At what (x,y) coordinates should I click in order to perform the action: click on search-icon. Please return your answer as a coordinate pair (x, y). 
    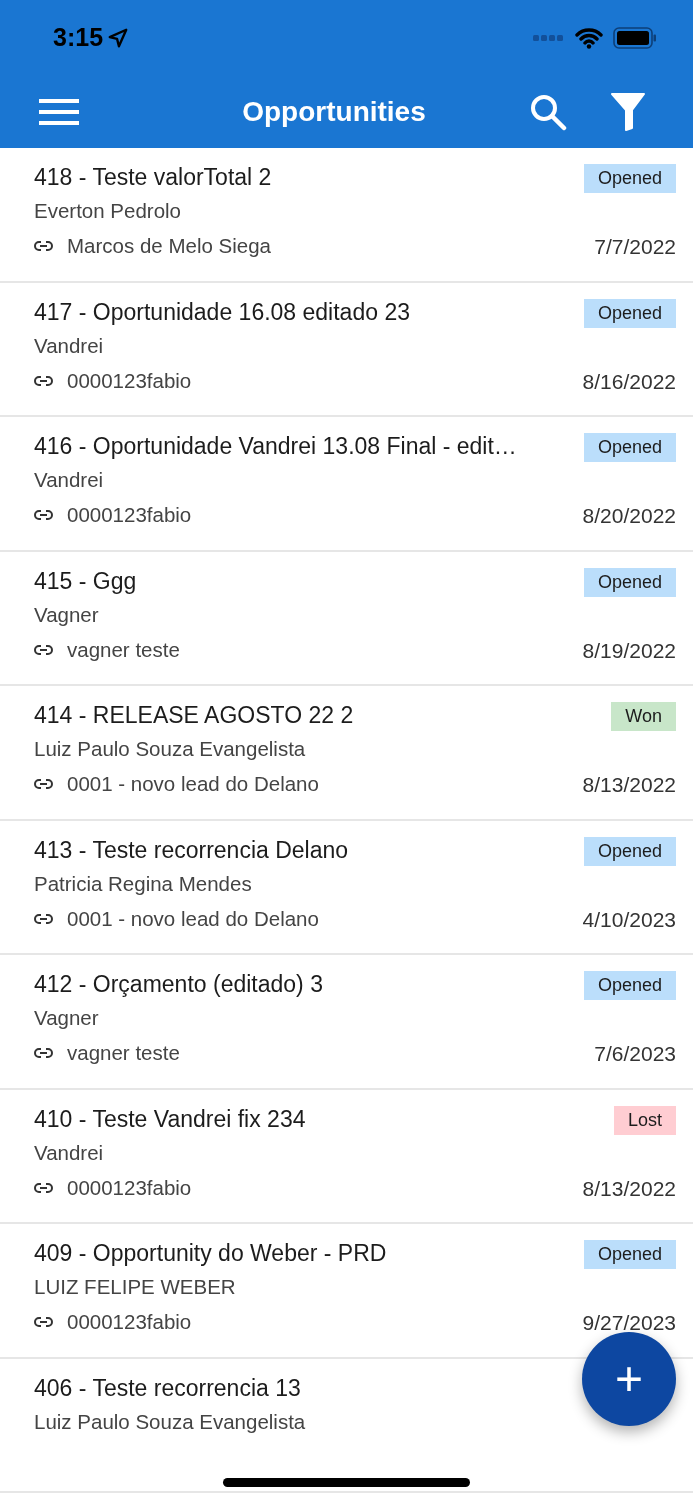
    Looking at the image, I should click on (548, 111).